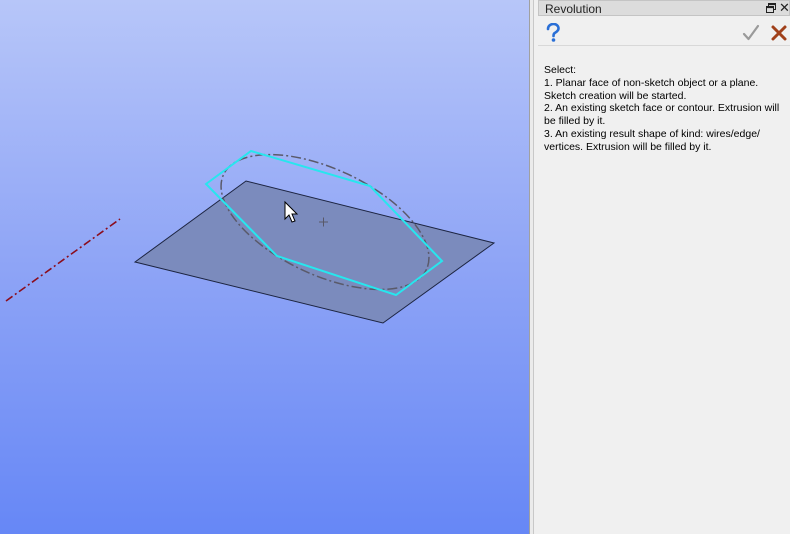 This screenshot has width=790, height=534. What do you see at coordinates (664, 33) in the screenshot?
I see `panel-toolbar` at bounding box center [664, 33].